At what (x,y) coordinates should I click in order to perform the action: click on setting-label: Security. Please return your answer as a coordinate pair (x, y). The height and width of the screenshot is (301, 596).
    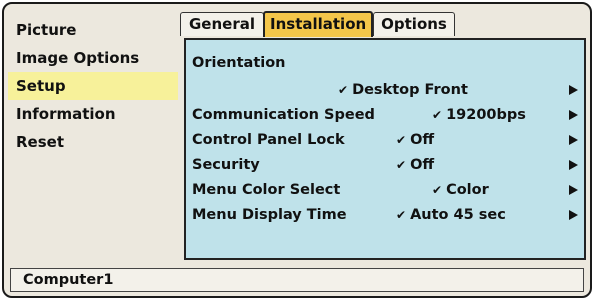
    Looking at the image, I should click on (226, 165).